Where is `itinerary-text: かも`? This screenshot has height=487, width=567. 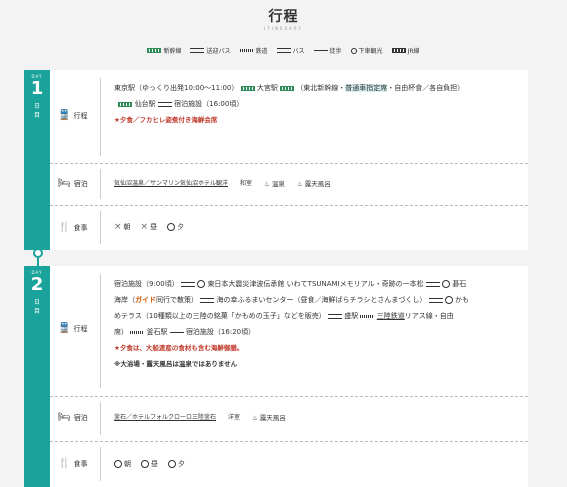
itinerary-text: かも is located at coordinates (462, 300).